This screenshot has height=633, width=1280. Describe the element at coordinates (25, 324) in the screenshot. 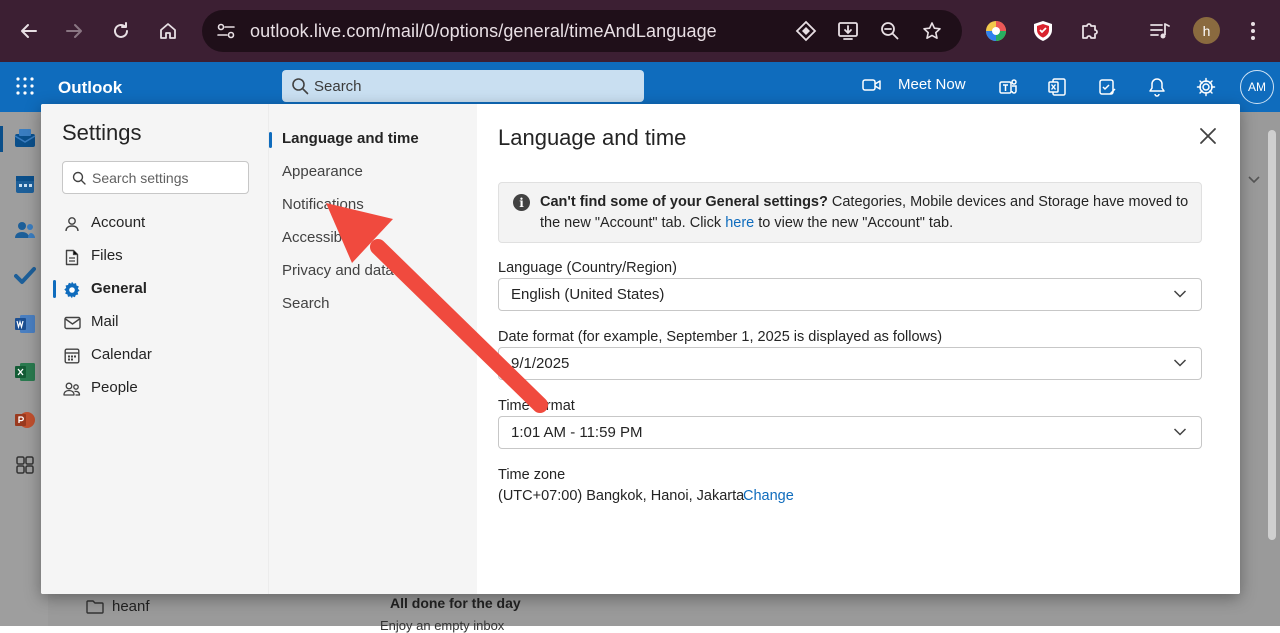

I see `word-app-icon` at that location.